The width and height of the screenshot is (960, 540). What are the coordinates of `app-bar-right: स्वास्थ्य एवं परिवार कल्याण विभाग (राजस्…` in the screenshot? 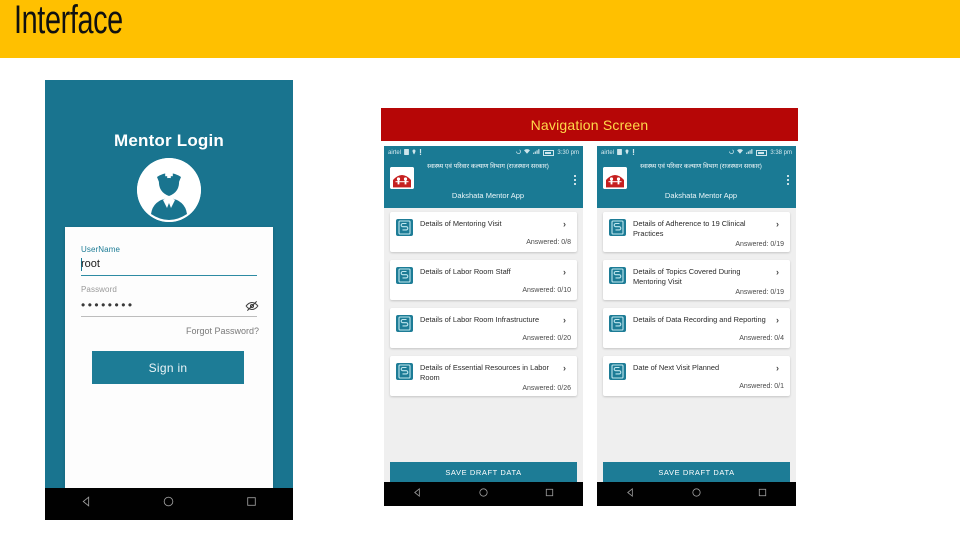 It's located at (696, 183).